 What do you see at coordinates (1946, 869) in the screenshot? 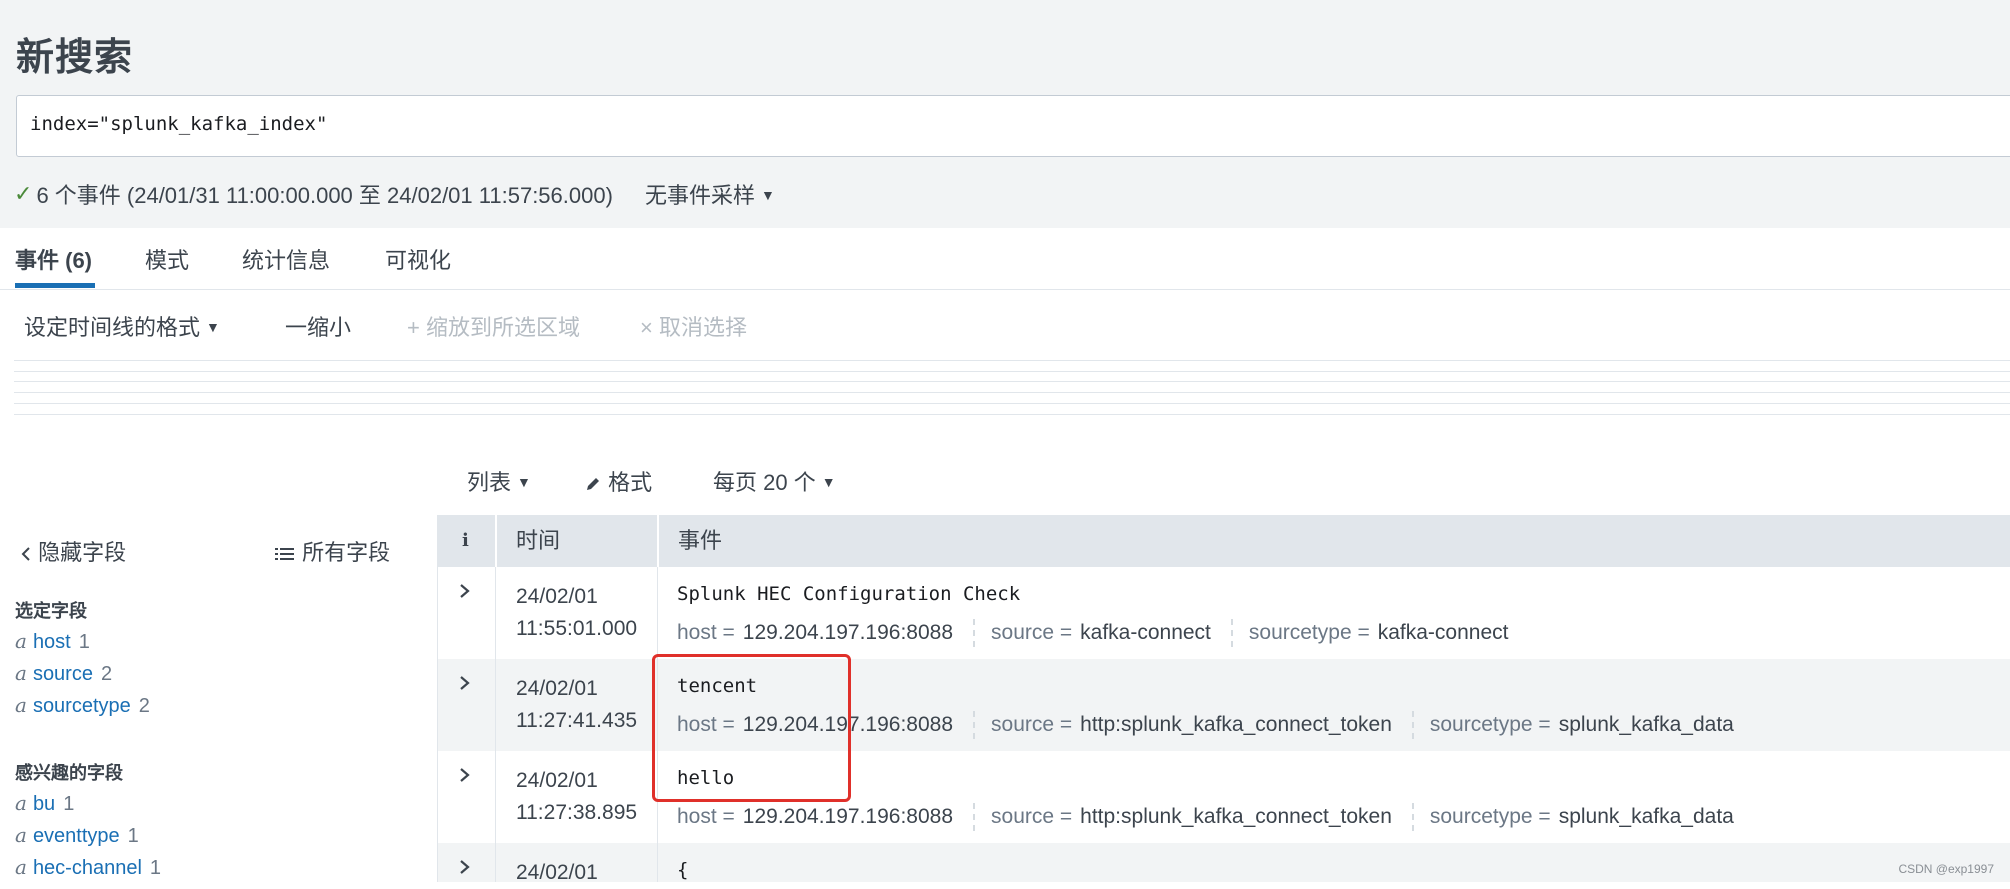
I see `watermark: CSDN @exp1997` at bounding box center [1946, 869].